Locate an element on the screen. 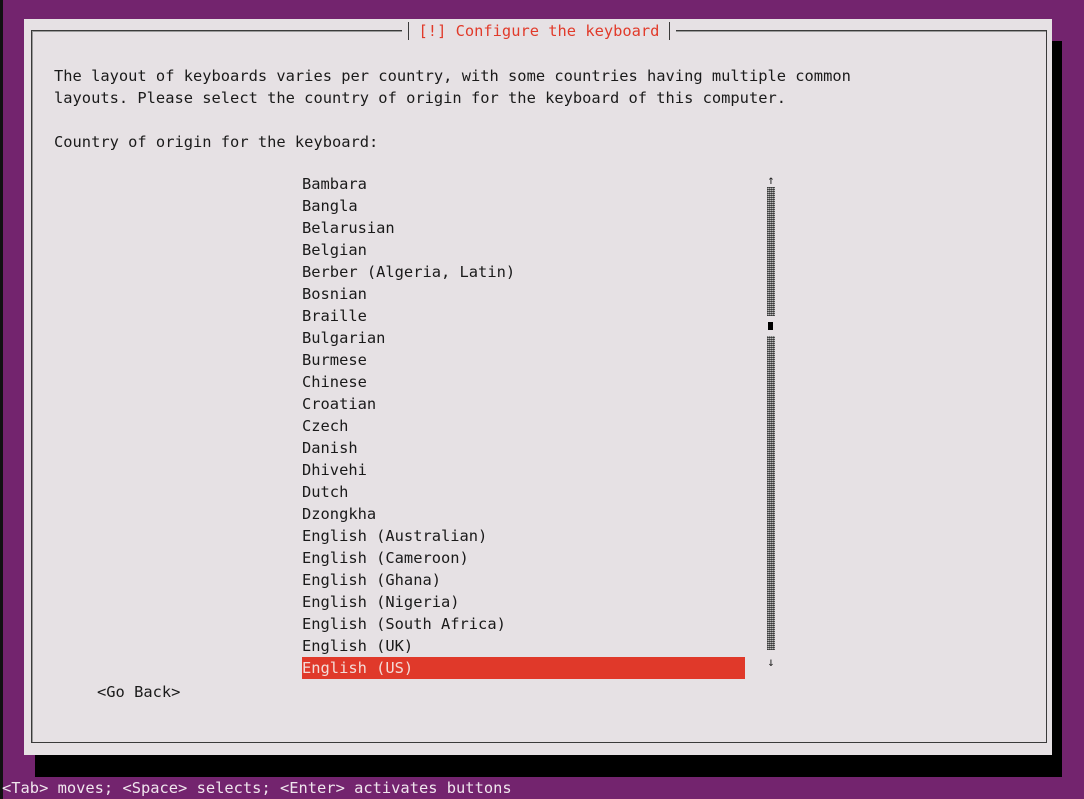 This screenshot has height=799, width=1084. country-prompt-label: Country of origin for the keyboard: is located at coordinates (216, 142).